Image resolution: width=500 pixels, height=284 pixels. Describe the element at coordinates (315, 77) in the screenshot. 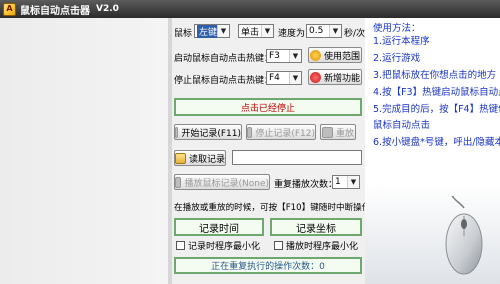

I see `stop-sign-icon` at that location.